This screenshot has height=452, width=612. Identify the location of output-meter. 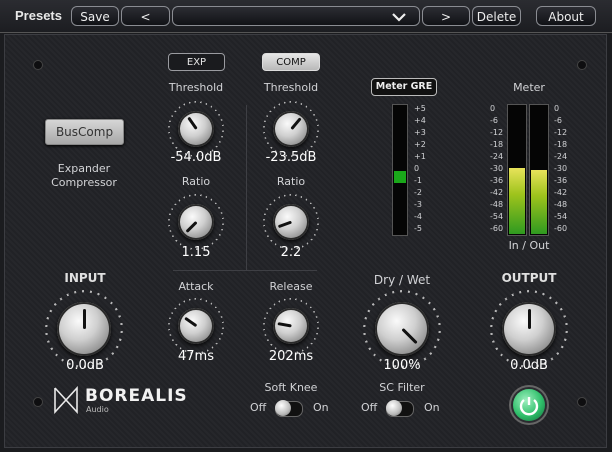
(539, 170).